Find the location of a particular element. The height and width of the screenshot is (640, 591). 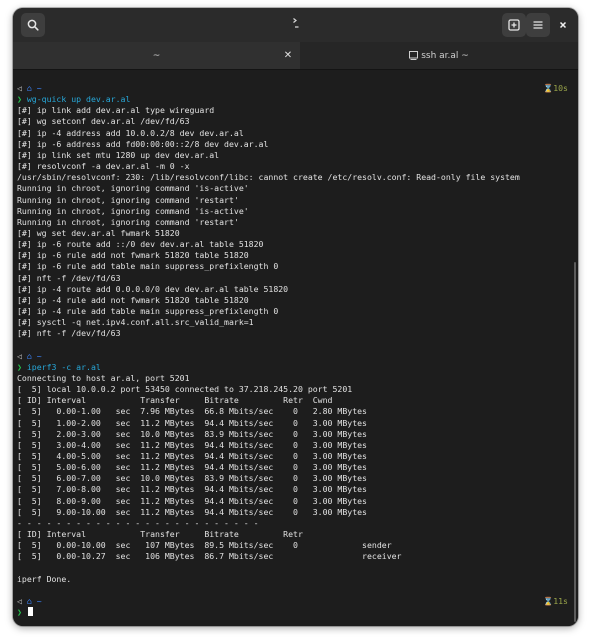

tab-local: ~ ✕ is located at coordinates (156, 55).